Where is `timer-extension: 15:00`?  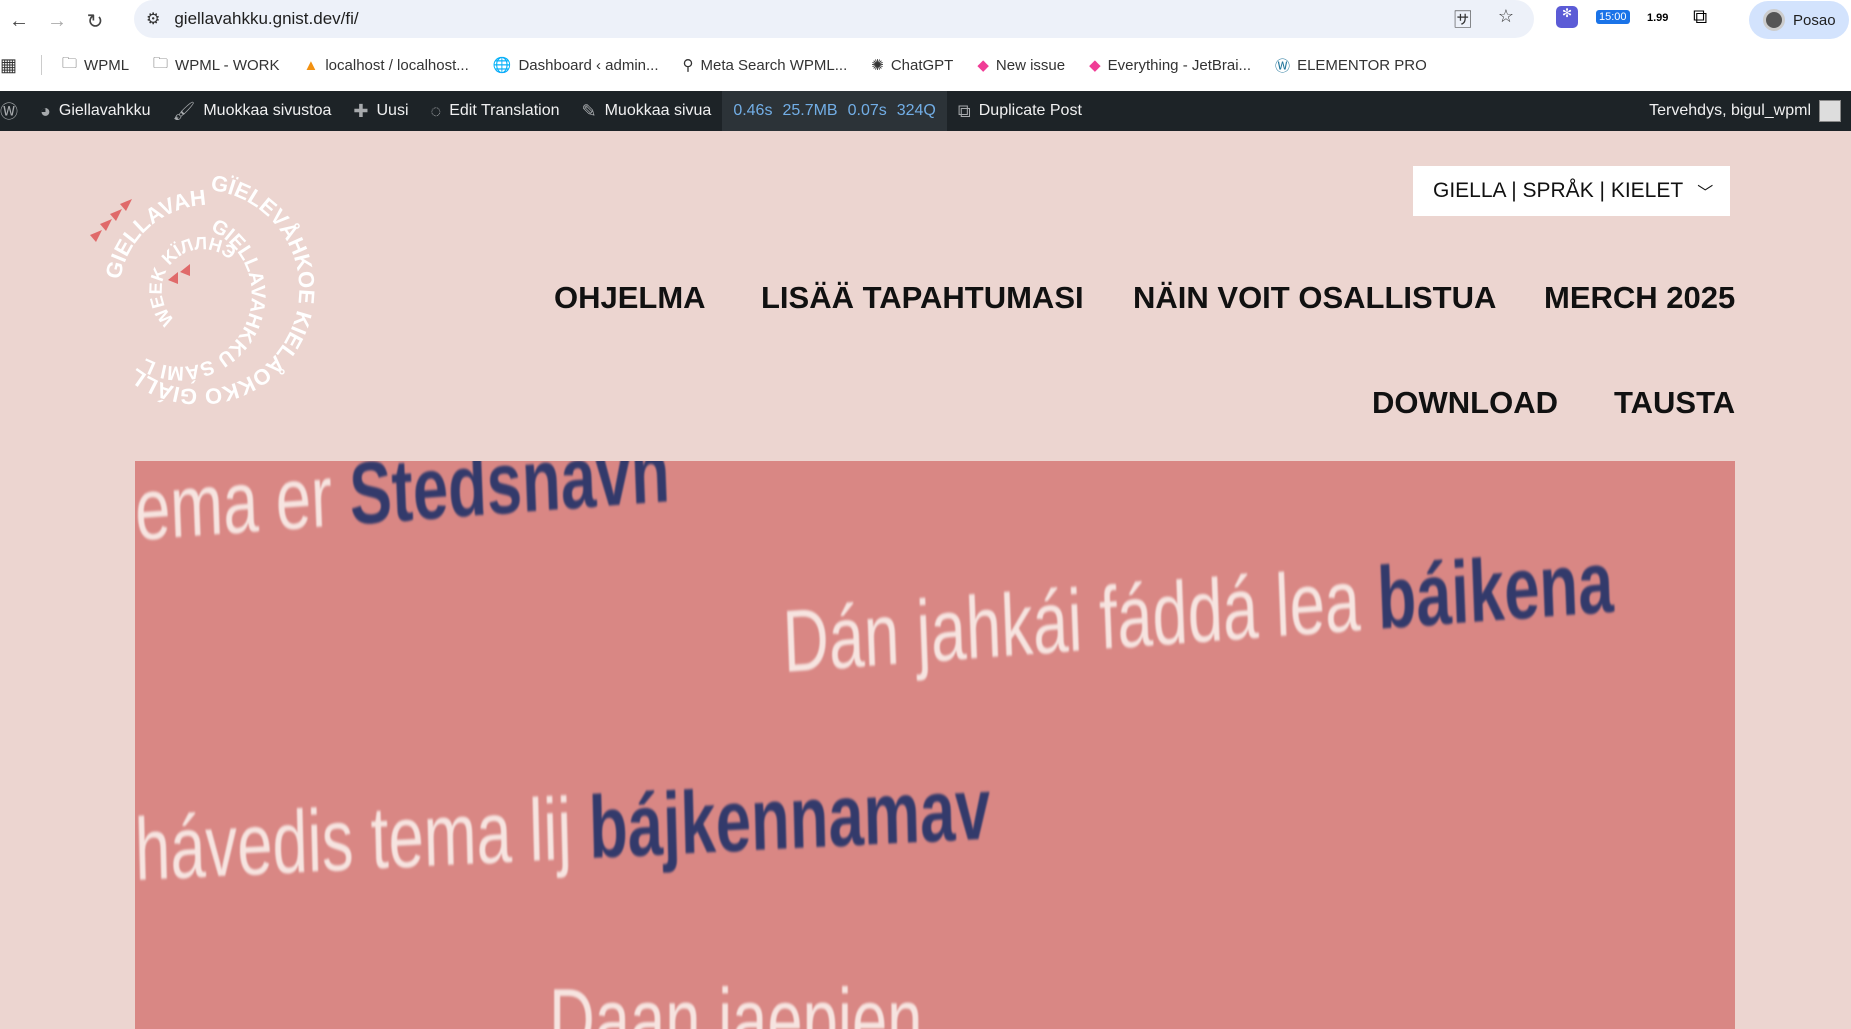
timer-extension: 15:00 is located at coordinates (1613, 17).